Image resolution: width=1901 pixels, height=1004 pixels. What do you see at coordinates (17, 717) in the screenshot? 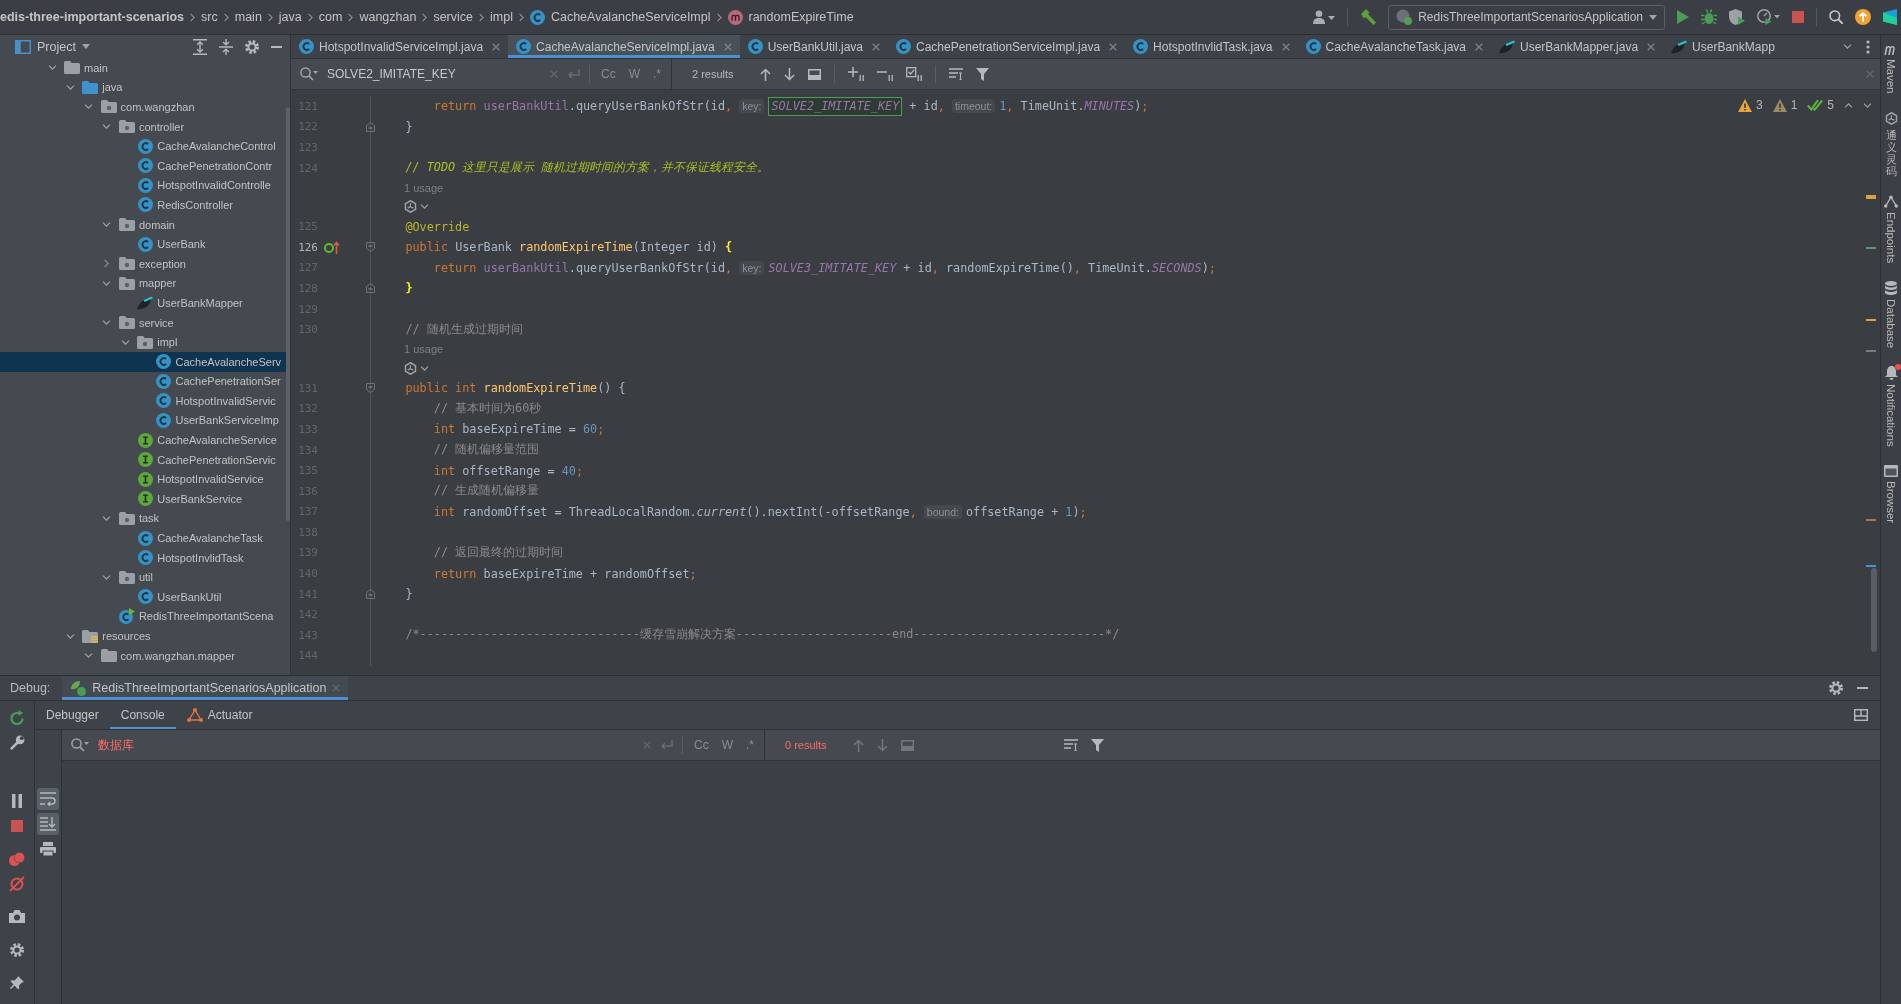
I see `circular-arrow-icon` at bounding box center [17, 717].